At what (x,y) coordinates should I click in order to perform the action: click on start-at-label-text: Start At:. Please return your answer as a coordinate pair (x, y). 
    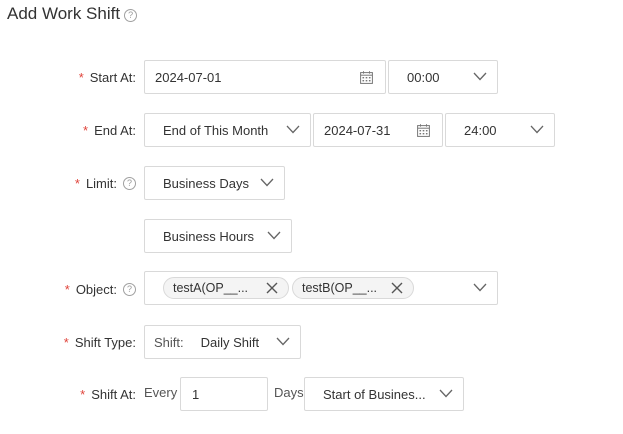
    Looking at the image, I should click on (112, 77).